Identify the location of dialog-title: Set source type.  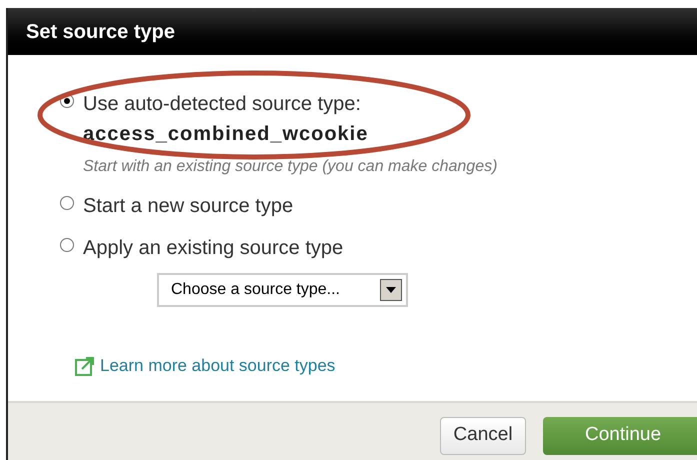
(100, 32).